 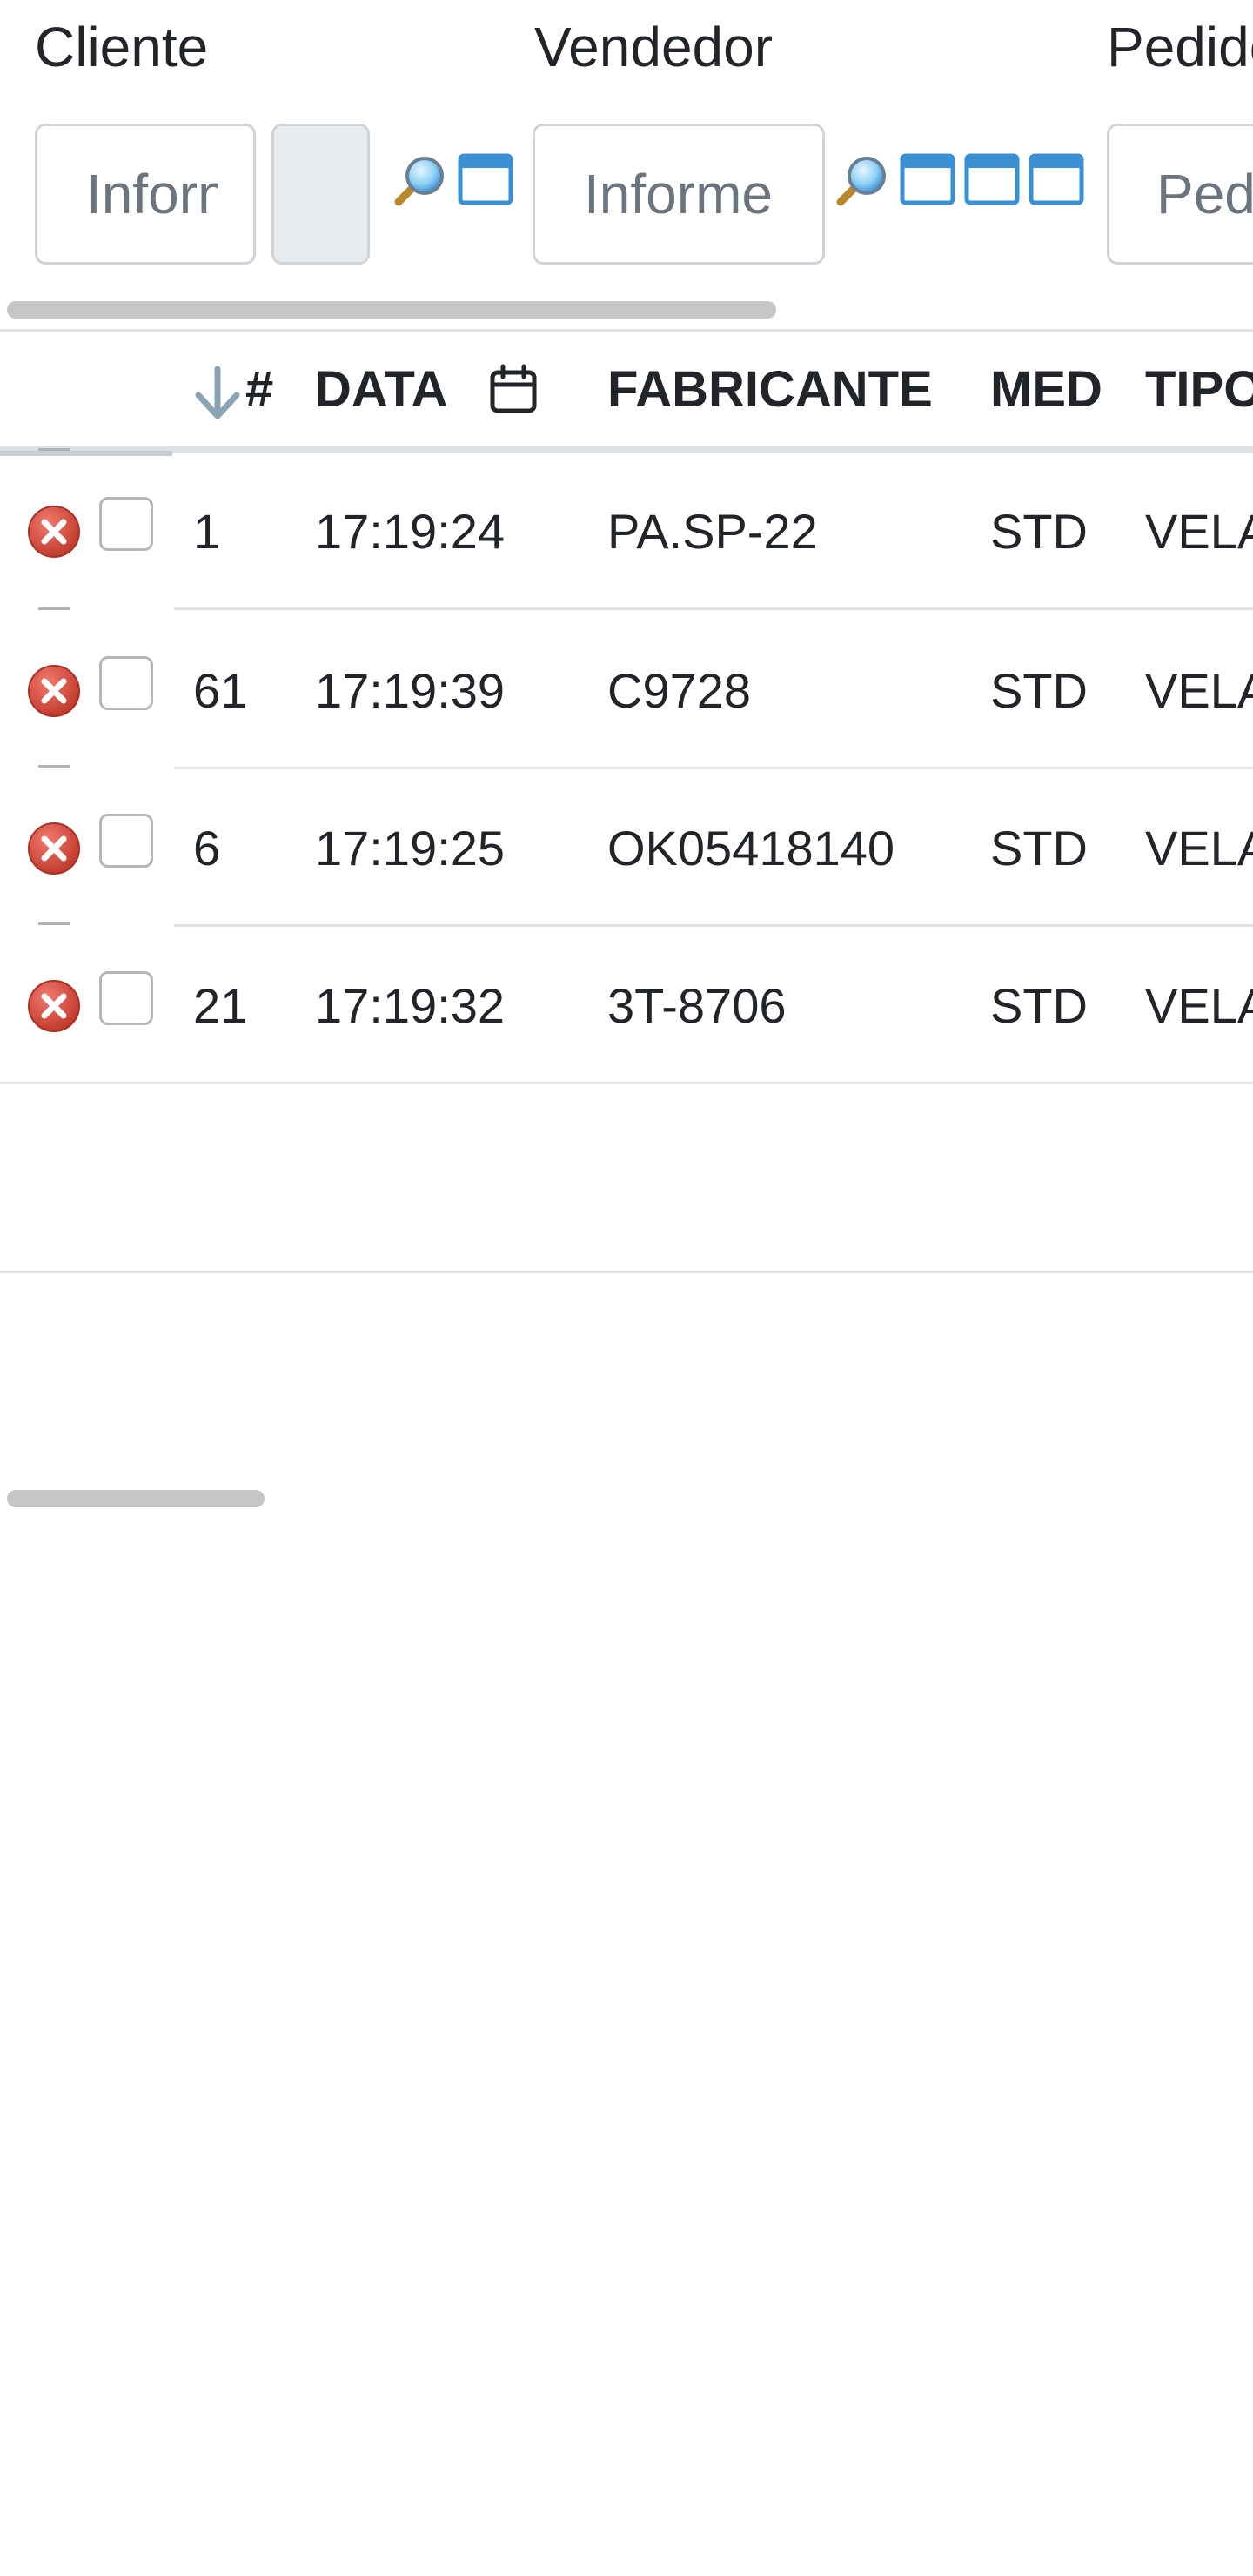 I want to click on table-row: 61 17:19:39 C9728 STD VELA, so click(x=626, y=688).